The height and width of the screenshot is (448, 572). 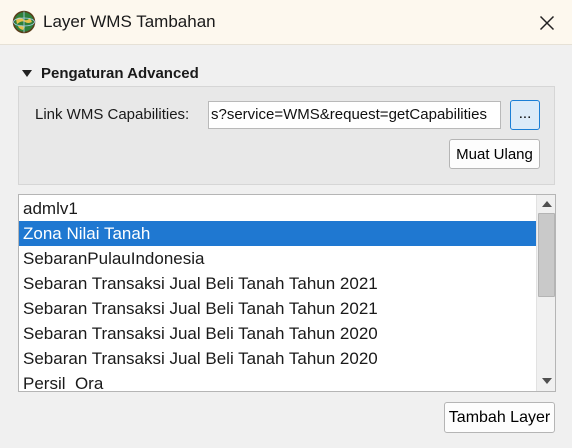 I want to click on scroll-down-arrow-icon, so click(x=547, y=381).